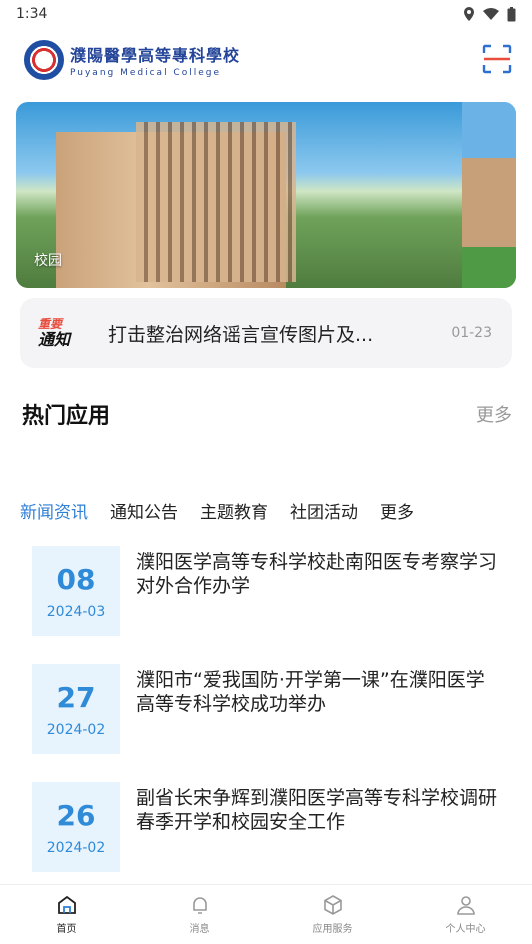 The width and height of the screenshot is (532, 944). Describe the element at coordinates (234, 510) in the screenshot. I see `tab-theme-education: 主题教育` at that location.